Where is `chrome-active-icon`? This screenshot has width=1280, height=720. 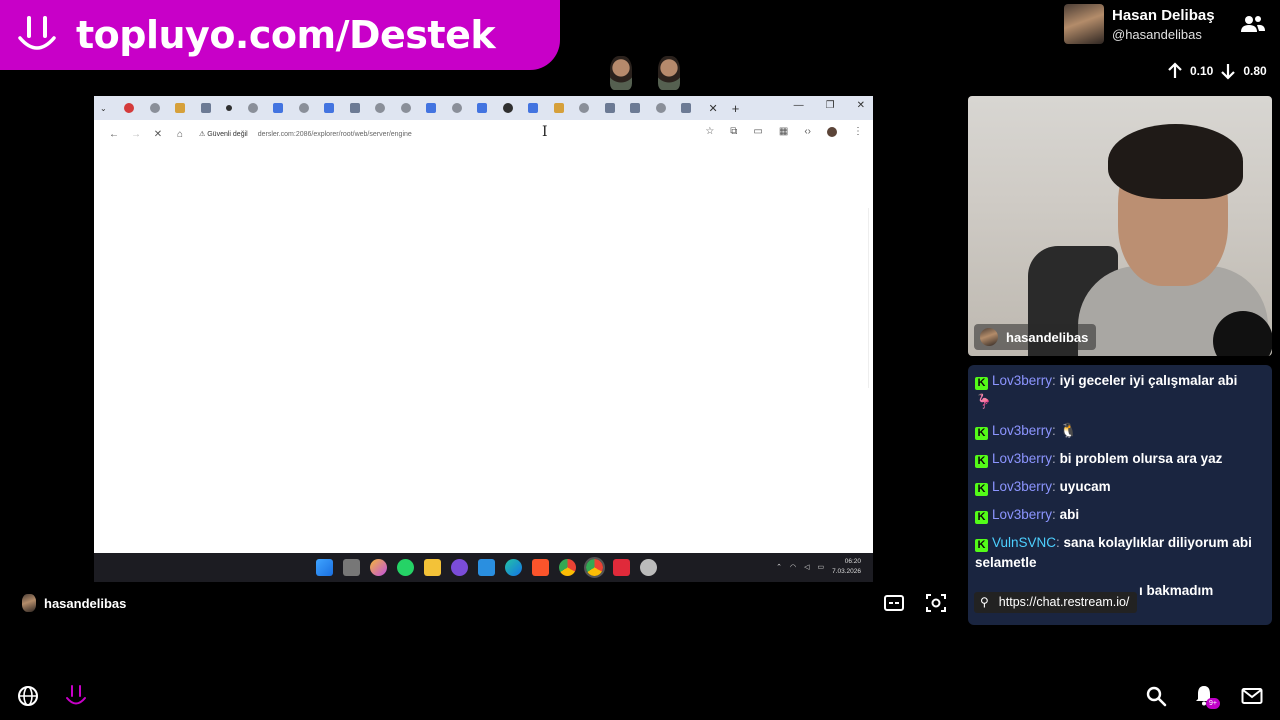 chrome-active-icon is located at coordinates (594, 567).